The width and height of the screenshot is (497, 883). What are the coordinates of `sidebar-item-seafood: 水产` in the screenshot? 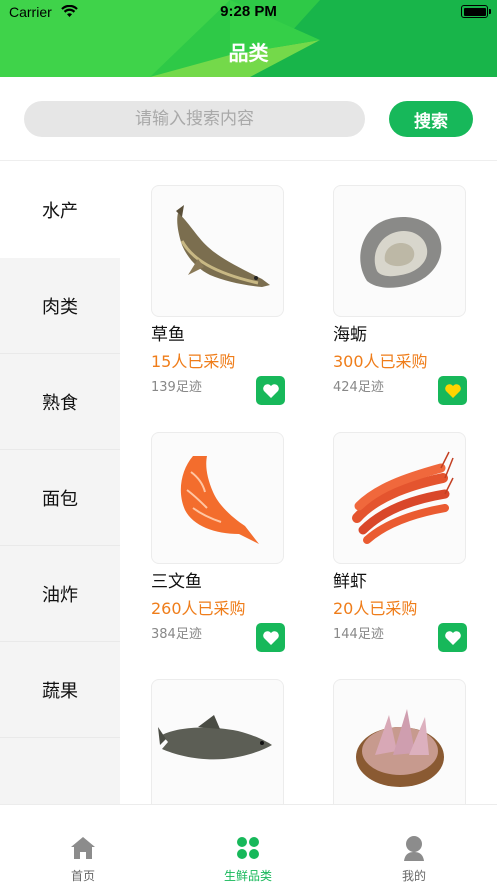 It's located at (60, 210).